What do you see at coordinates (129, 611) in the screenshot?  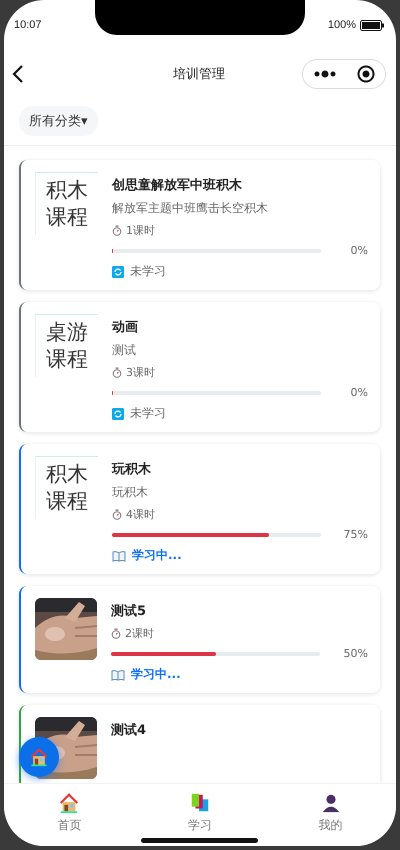 I see `course-title: 测试5` at bounding box center [129, 611].